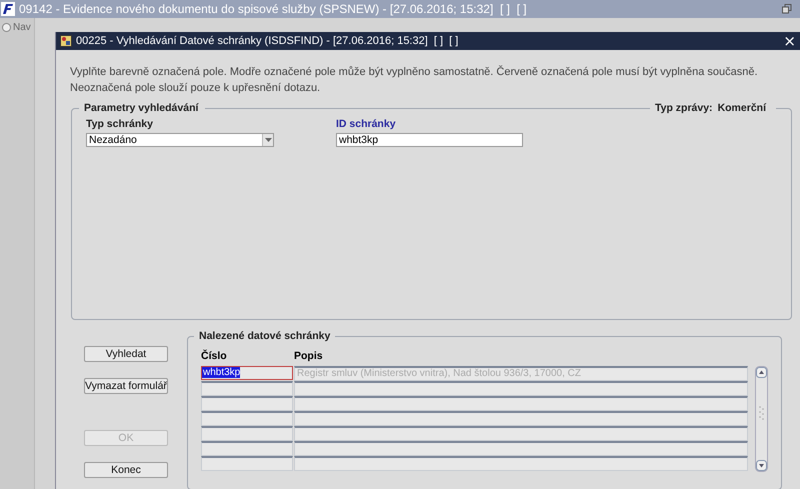 This screenshot has height=489, width=800. What do you see at coordinates (15, 27) in the screenshot?
I see `nav-radio: Nav` at bounding box center [15, 27].